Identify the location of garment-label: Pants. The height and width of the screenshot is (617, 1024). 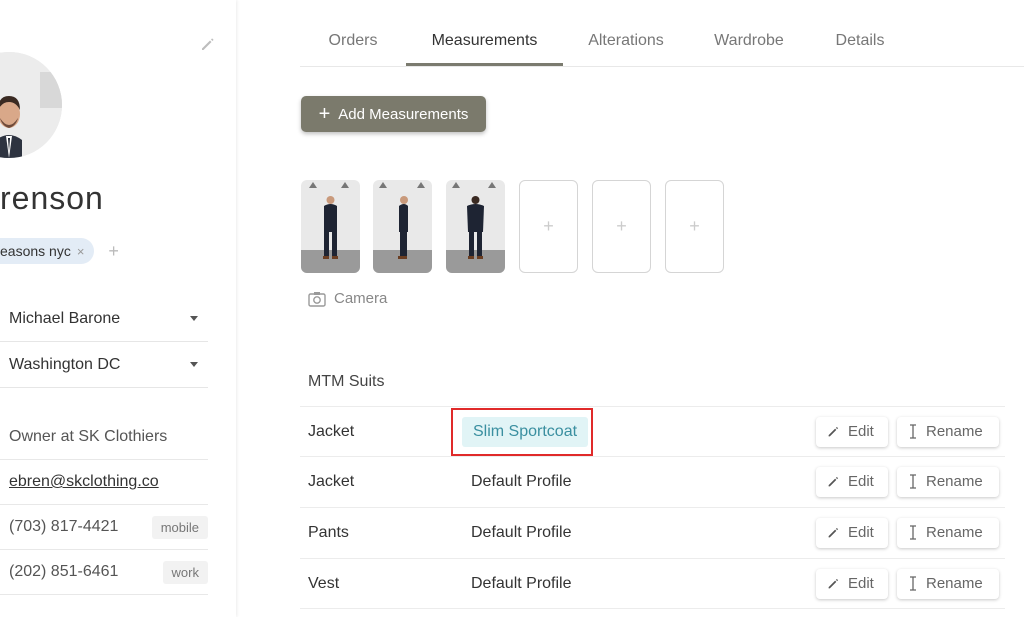
(328, 532).